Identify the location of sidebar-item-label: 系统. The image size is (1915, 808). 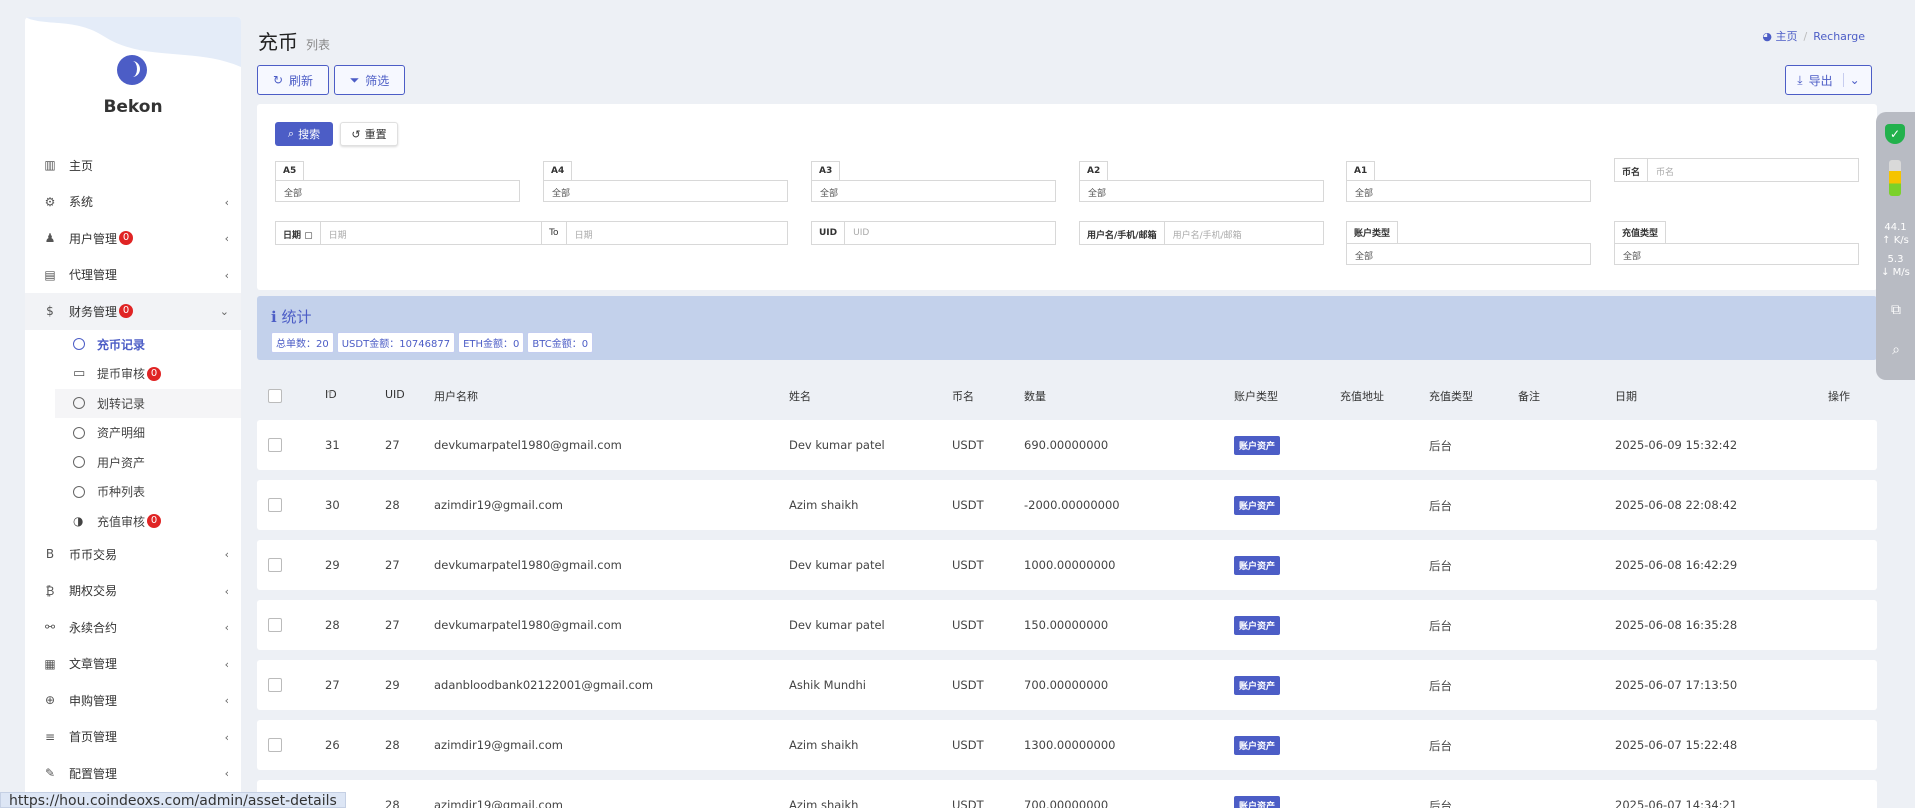
(81, 202).